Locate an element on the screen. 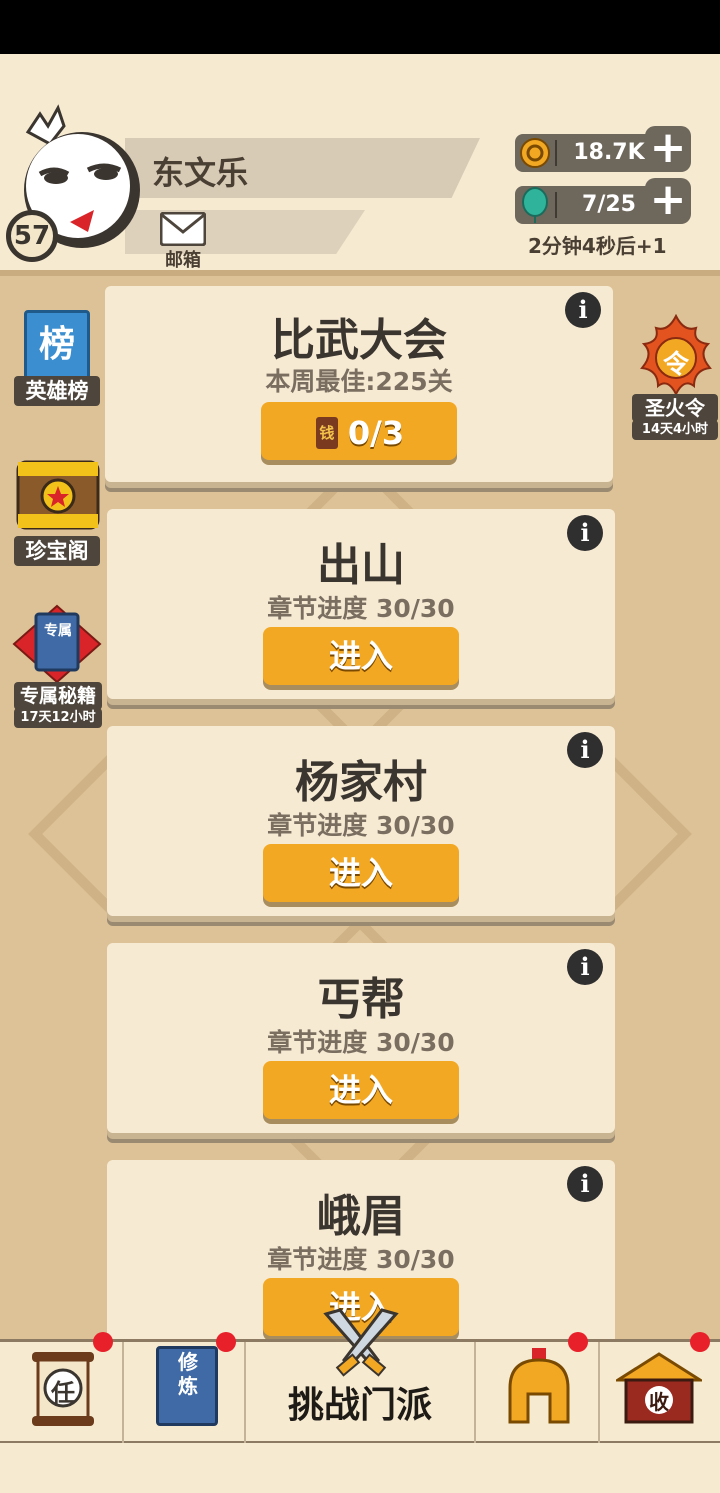 This screenshot has height=1493, width=720. coin-counter: 18.7K is located at coordinates (590, 153).